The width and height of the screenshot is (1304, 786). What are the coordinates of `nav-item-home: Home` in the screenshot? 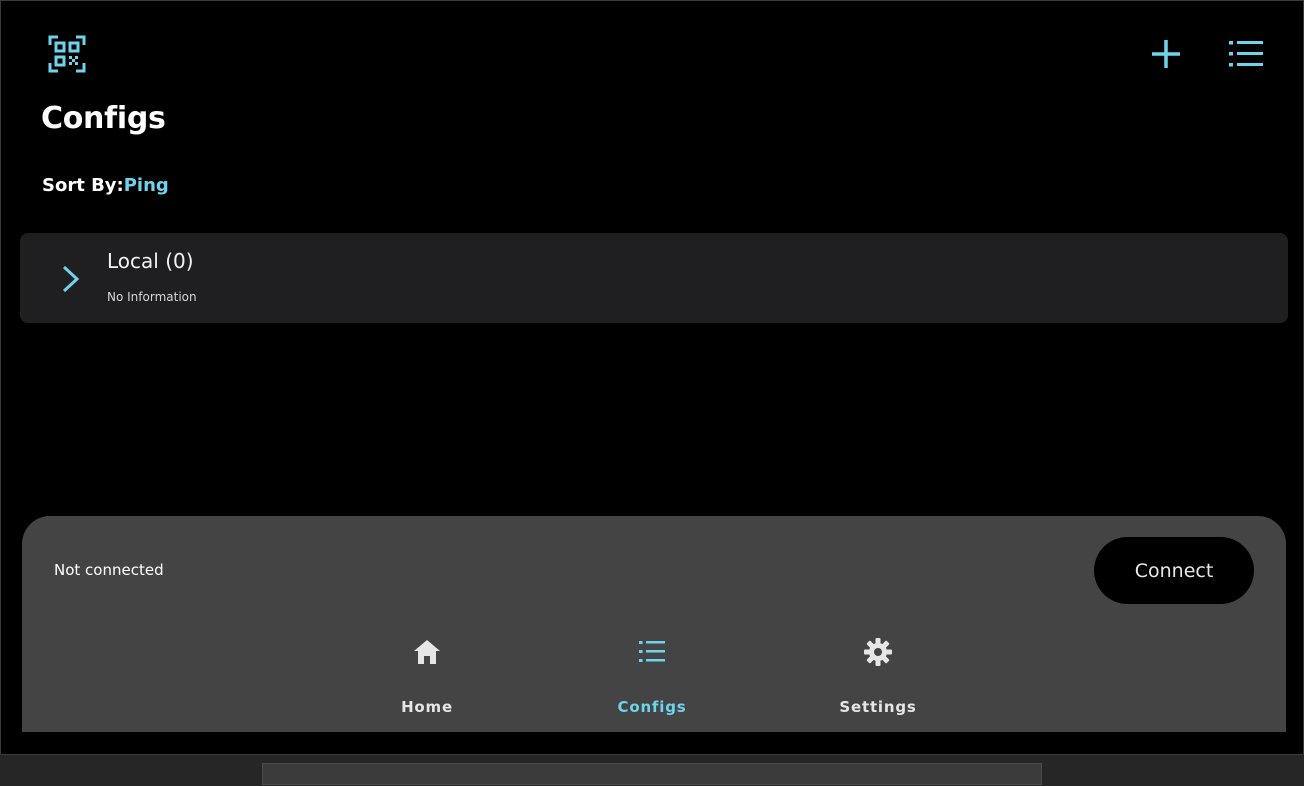 It's located at (427, 679).